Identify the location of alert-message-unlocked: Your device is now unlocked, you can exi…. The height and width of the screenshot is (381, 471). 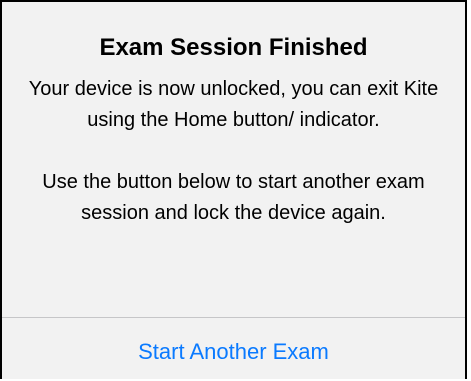
(233, 104).